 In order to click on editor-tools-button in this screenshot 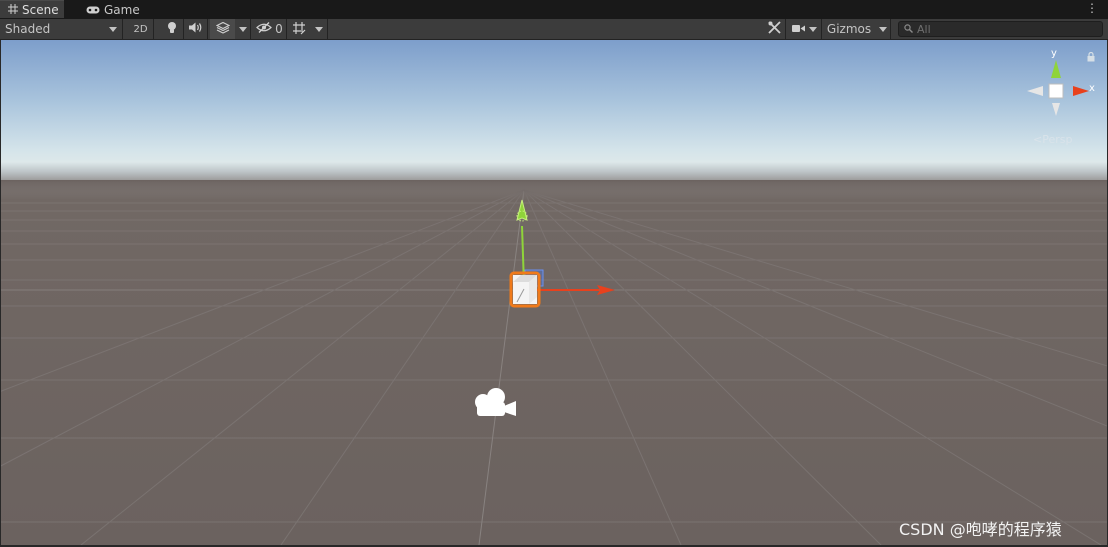, I will do `click(775, 29)`.